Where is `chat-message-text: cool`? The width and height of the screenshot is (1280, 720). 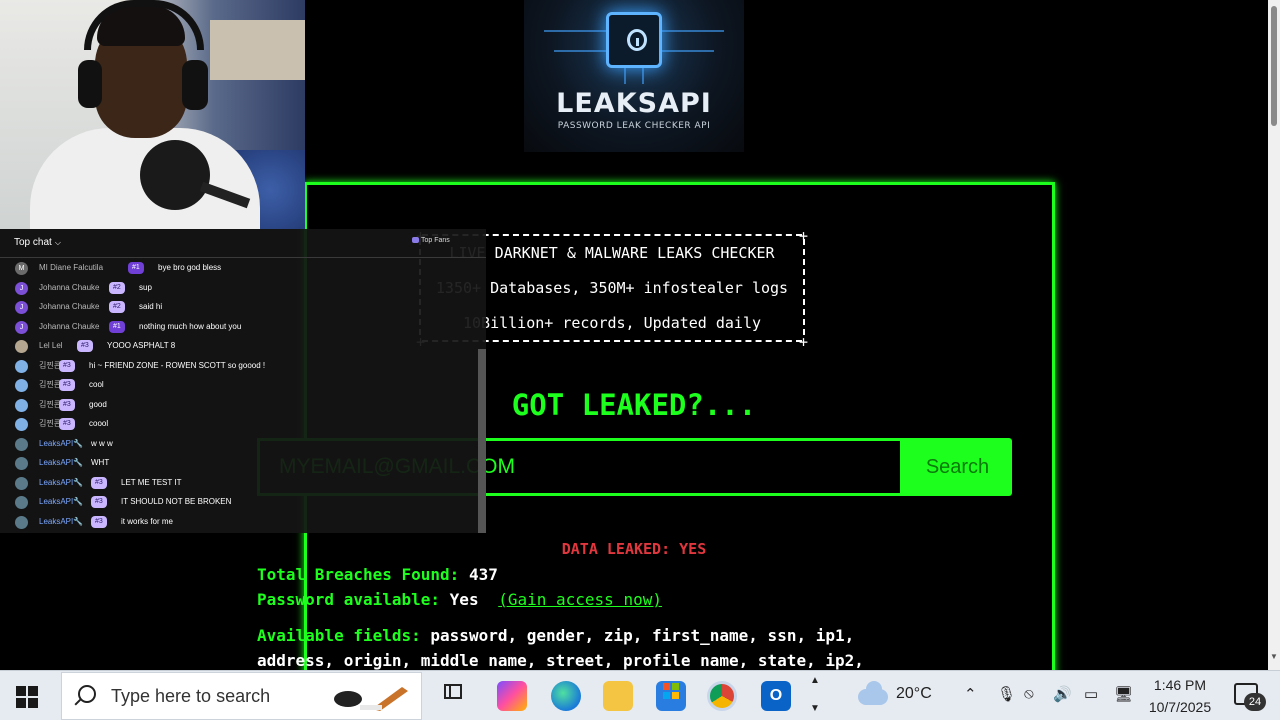
chat-message-text: cool is located at coordinates (96, 384).